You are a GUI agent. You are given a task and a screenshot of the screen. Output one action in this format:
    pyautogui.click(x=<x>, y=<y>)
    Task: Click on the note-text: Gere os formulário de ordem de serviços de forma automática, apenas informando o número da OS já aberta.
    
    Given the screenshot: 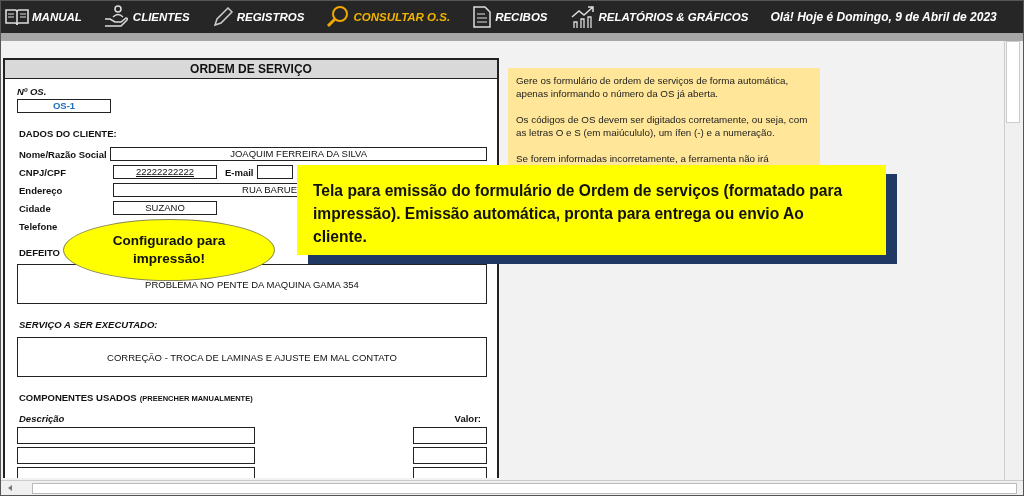 What is the action you would take?
    pyautogui.click(x=653, y=87)
    